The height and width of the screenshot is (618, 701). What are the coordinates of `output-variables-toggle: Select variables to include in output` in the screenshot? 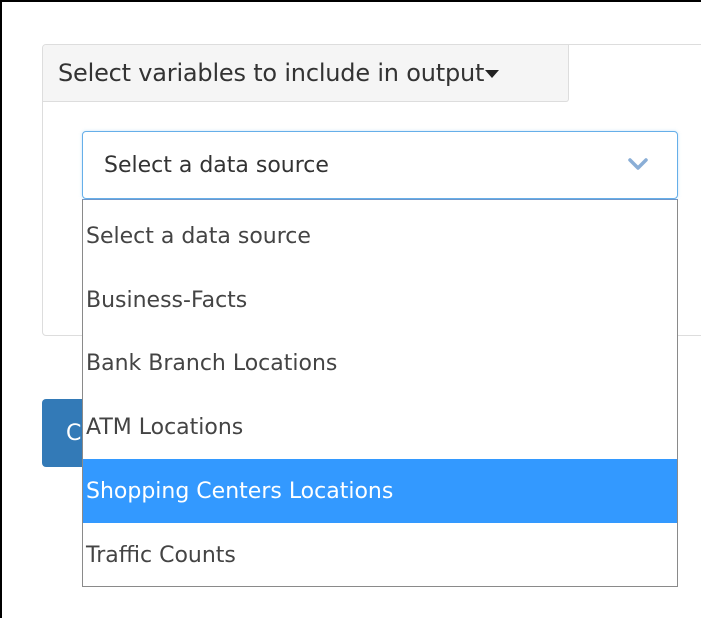 It's located at (306, 73).